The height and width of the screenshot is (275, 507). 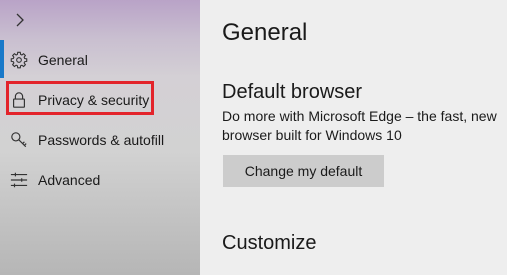 What do you see at coordinates (292, 92) in the screenshot?
I see `section-heading-default-browser: Default browser` at bounding box center [292, 92].